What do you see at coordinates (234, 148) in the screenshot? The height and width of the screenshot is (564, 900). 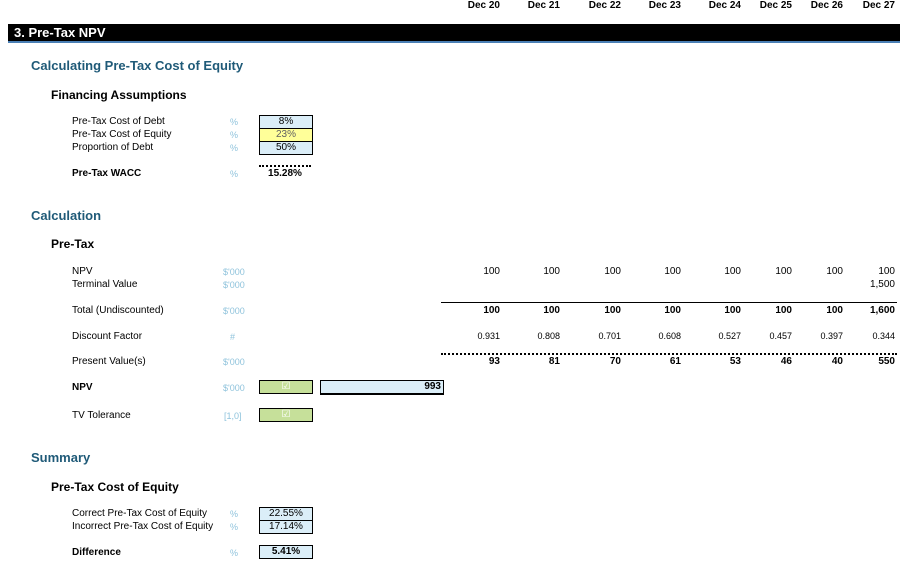 I see `proportion-debt-unit: %` at bounding box center [234, 148].